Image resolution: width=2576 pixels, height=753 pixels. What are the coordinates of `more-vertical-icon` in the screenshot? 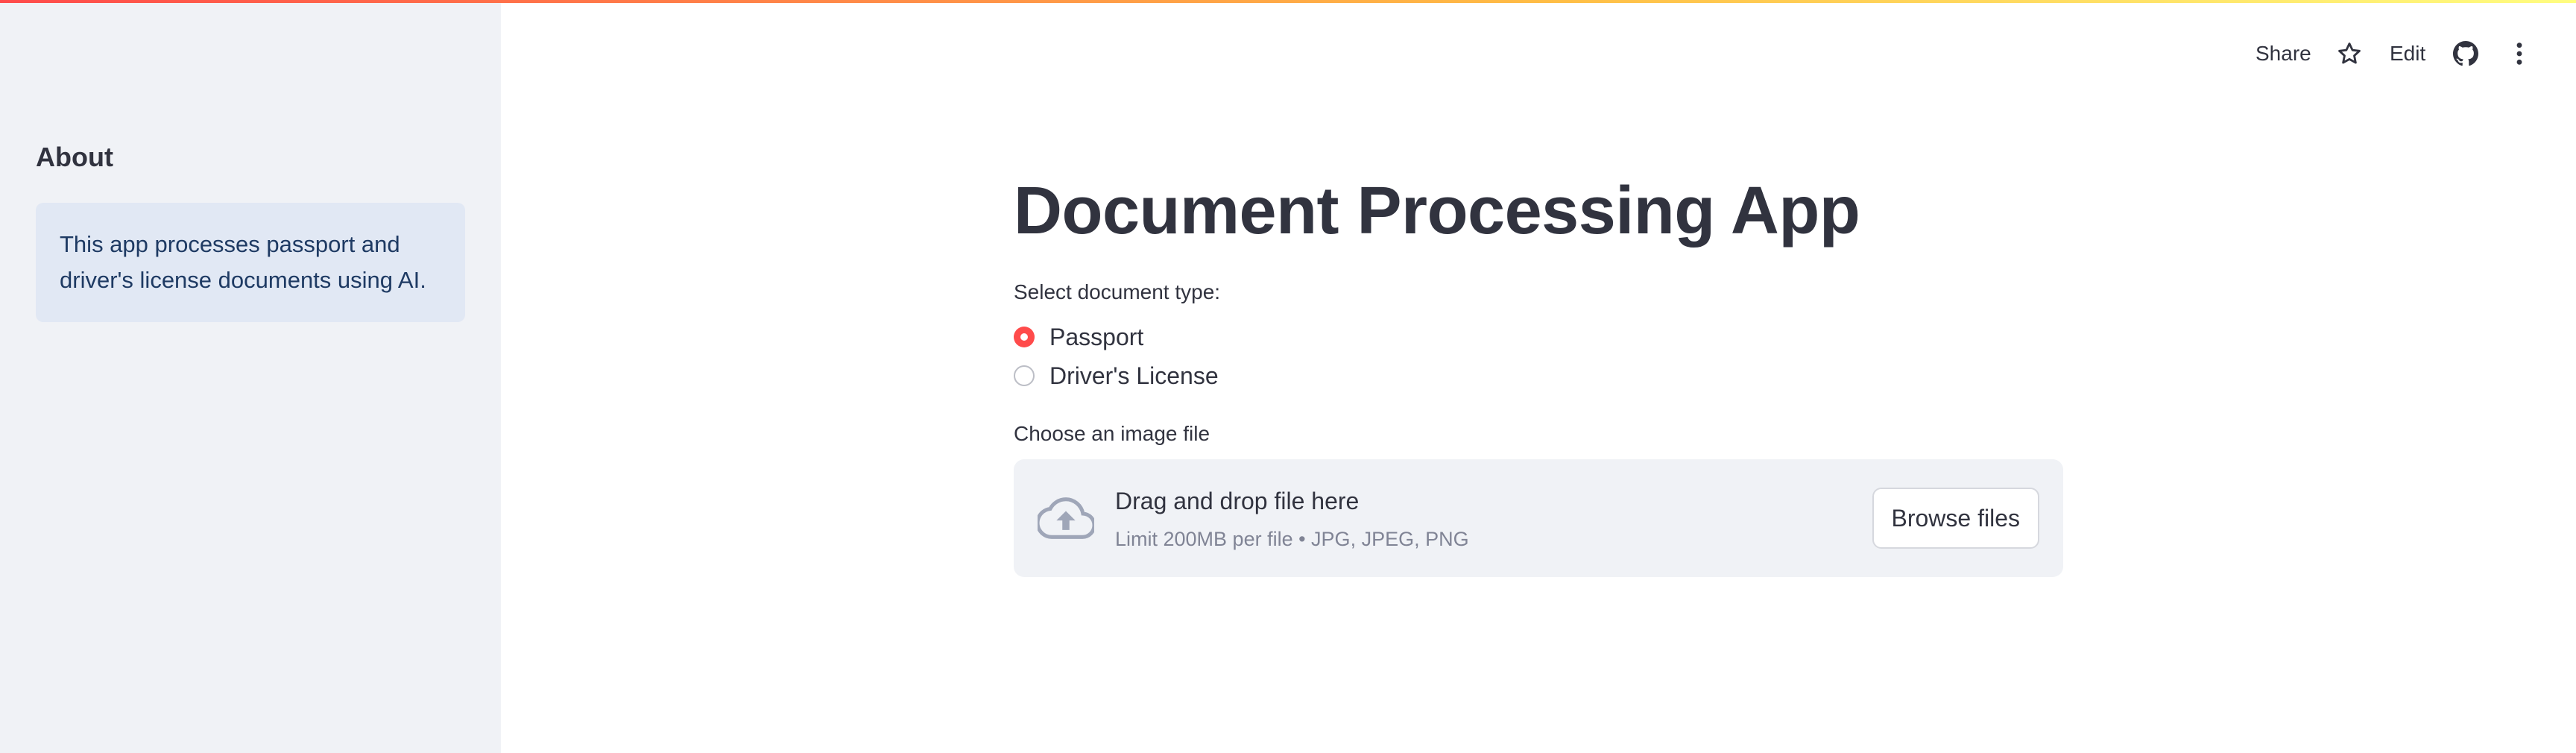 It's located at (2519, 53).